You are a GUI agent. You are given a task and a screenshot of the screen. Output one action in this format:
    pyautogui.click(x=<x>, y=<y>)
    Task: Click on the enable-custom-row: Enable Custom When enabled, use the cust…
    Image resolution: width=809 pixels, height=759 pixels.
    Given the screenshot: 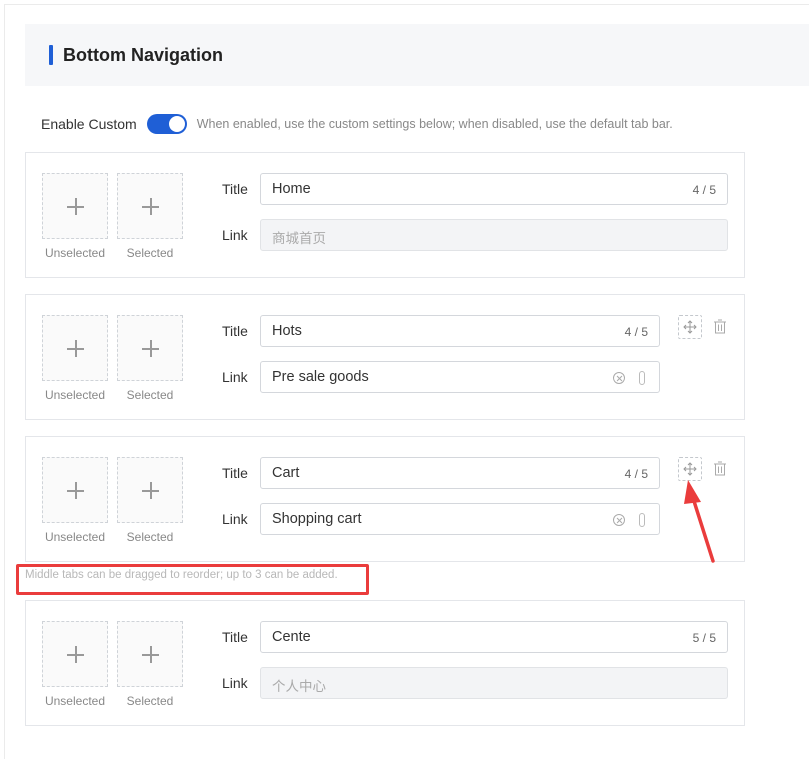 What is the action you would take?
    pyautogui.click(x=357, y=124)
    